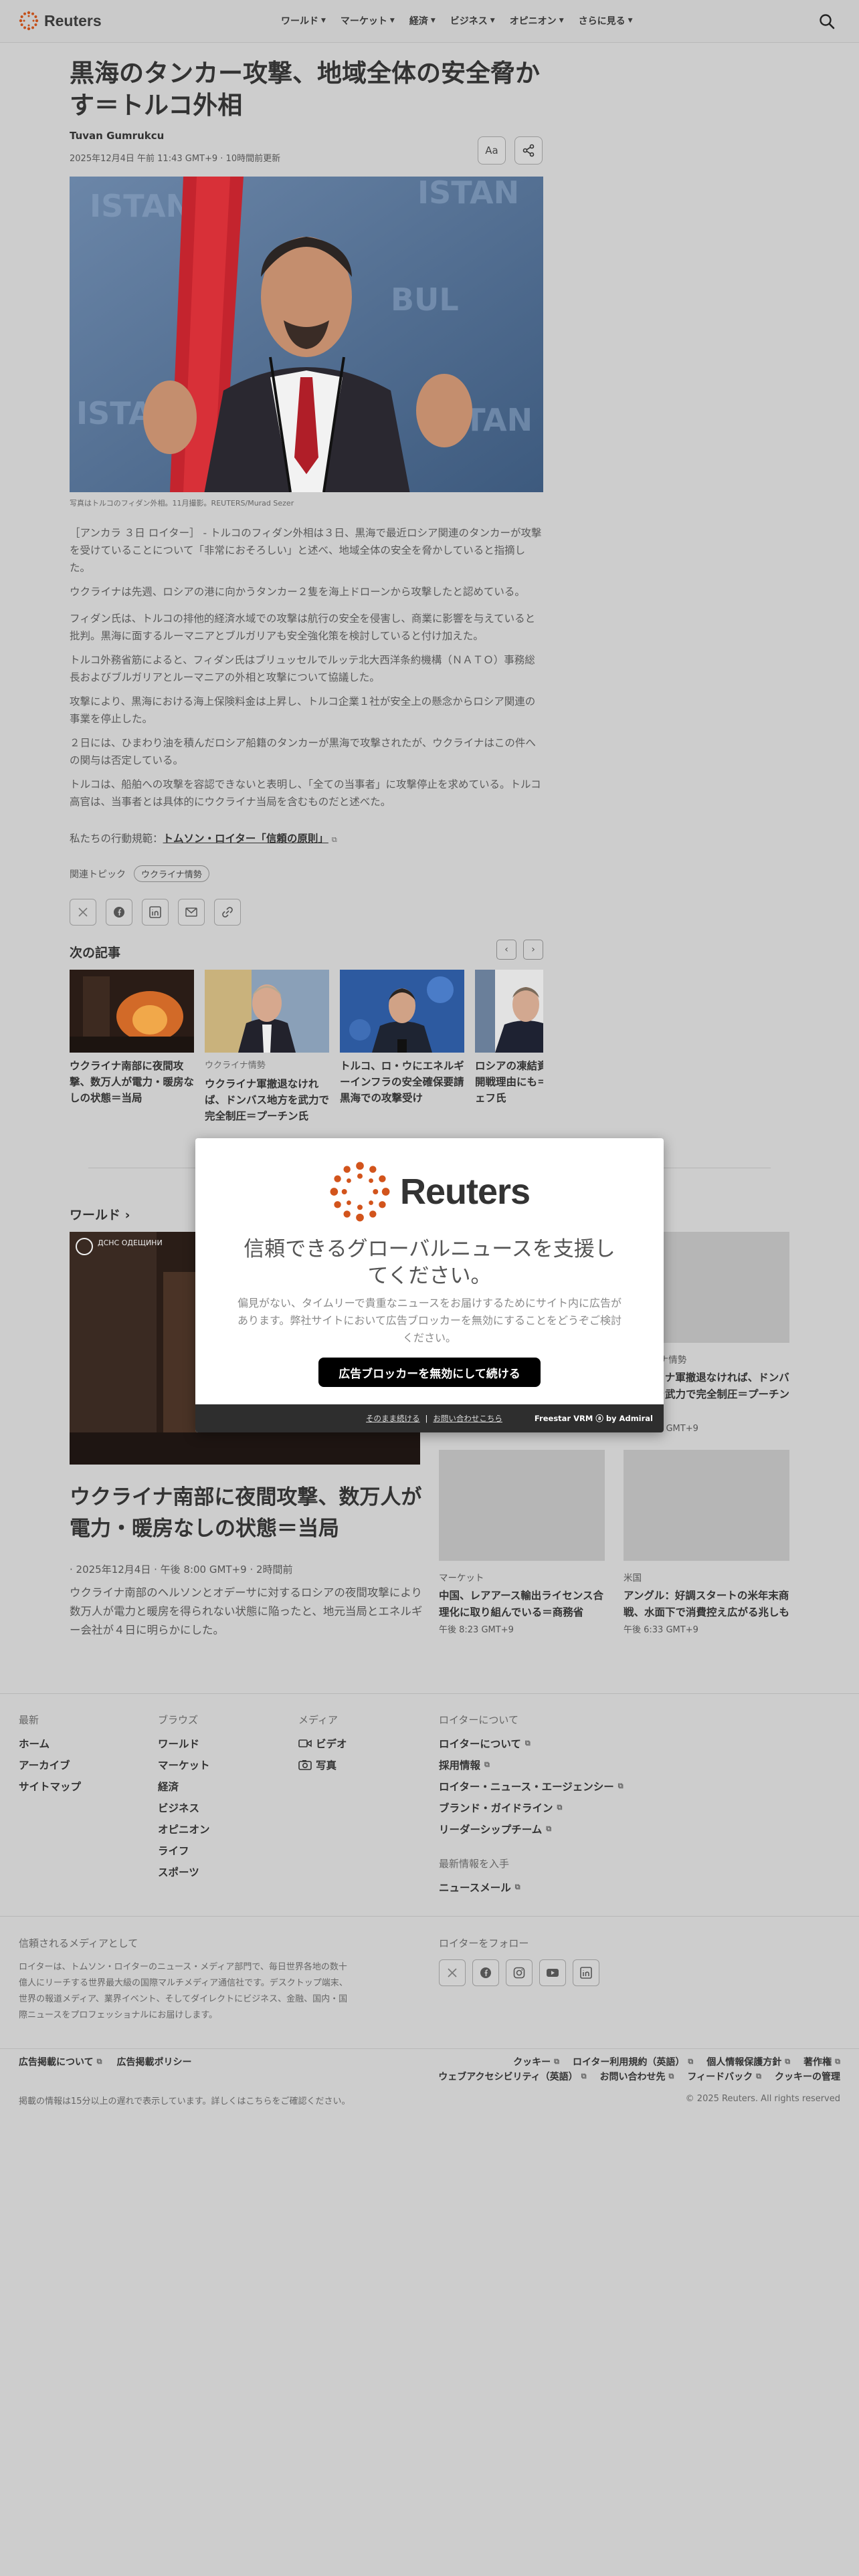 Image resolution: width=859 pixels, height=2576 pixels. I want to click on share-x-button, so click(83, 913).